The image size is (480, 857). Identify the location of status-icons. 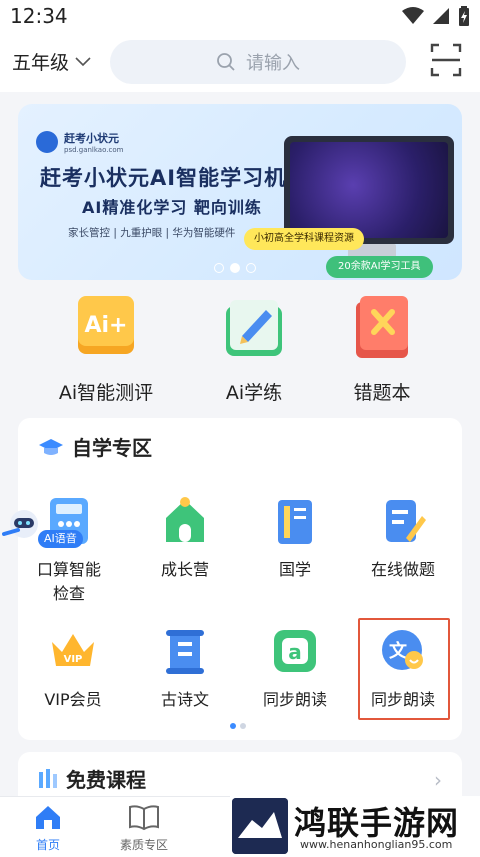
(436, 16).